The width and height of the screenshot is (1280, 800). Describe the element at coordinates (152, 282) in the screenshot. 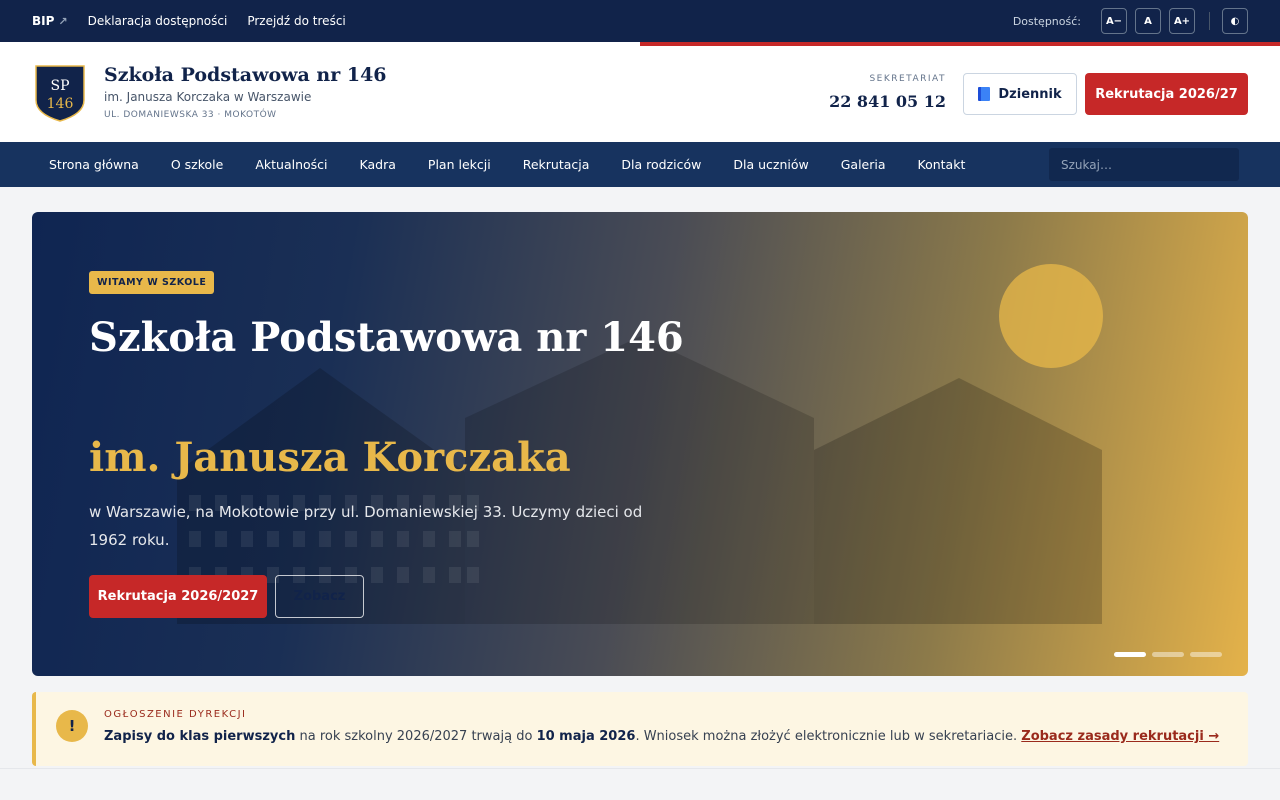

I see `hero-badge: WITAMY W SZKOLE` at that location.